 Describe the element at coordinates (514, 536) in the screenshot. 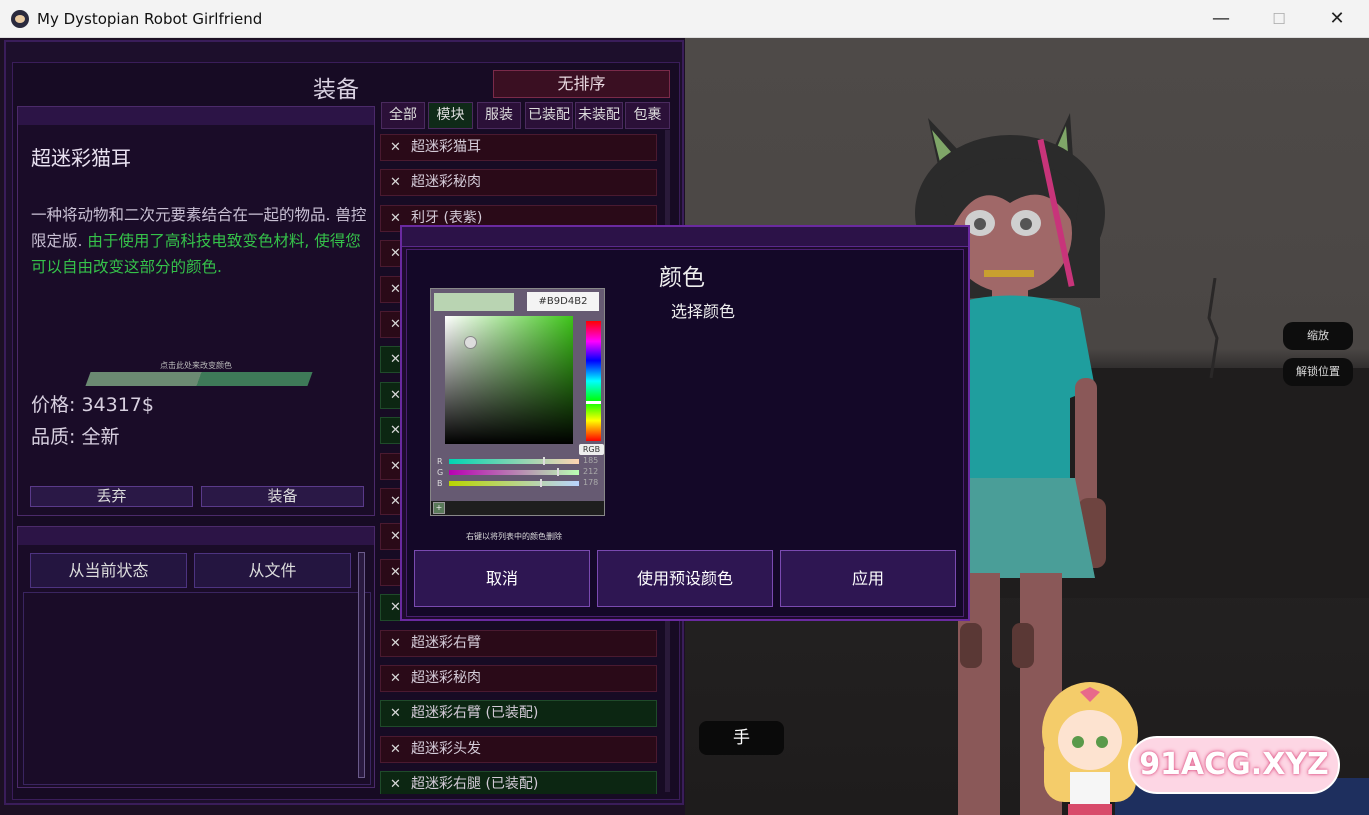

I see `color-delete-hint: 右键以将列表中的颜色删除` at that location.